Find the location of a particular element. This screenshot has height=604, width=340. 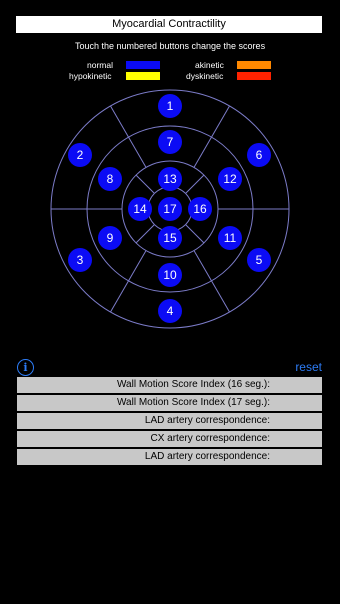

result-row-wmsi-16: Wall Motion Score Index (16 seg.): is located at coordinates (169, 385).